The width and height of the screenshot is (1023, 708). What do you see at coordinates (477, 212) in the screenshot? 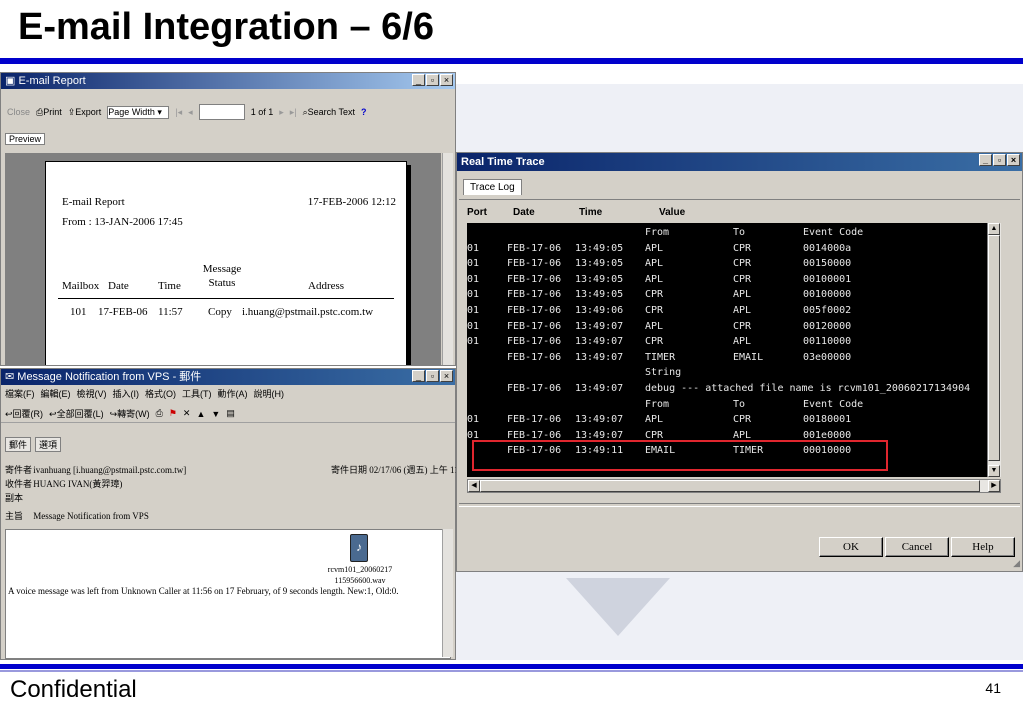
I see `column-port: Port` at bounding box center [477, 212].